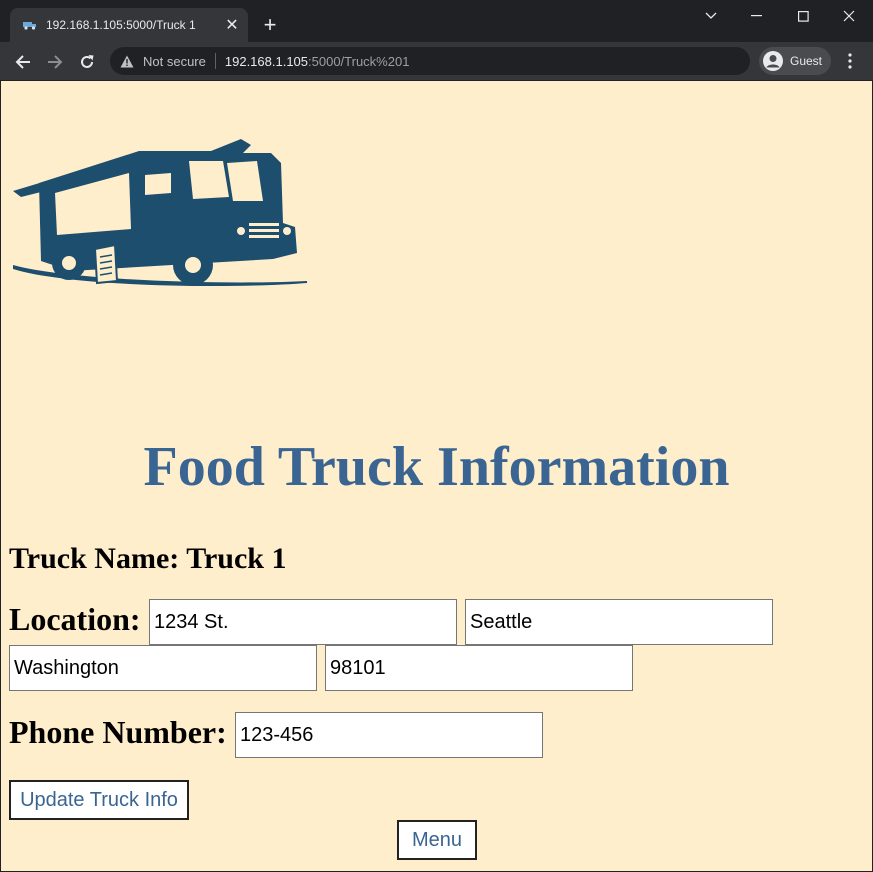 This screenshot has width=873, height=872. I want to click on url-path: :5000/Truck%201, so click(359, 61).